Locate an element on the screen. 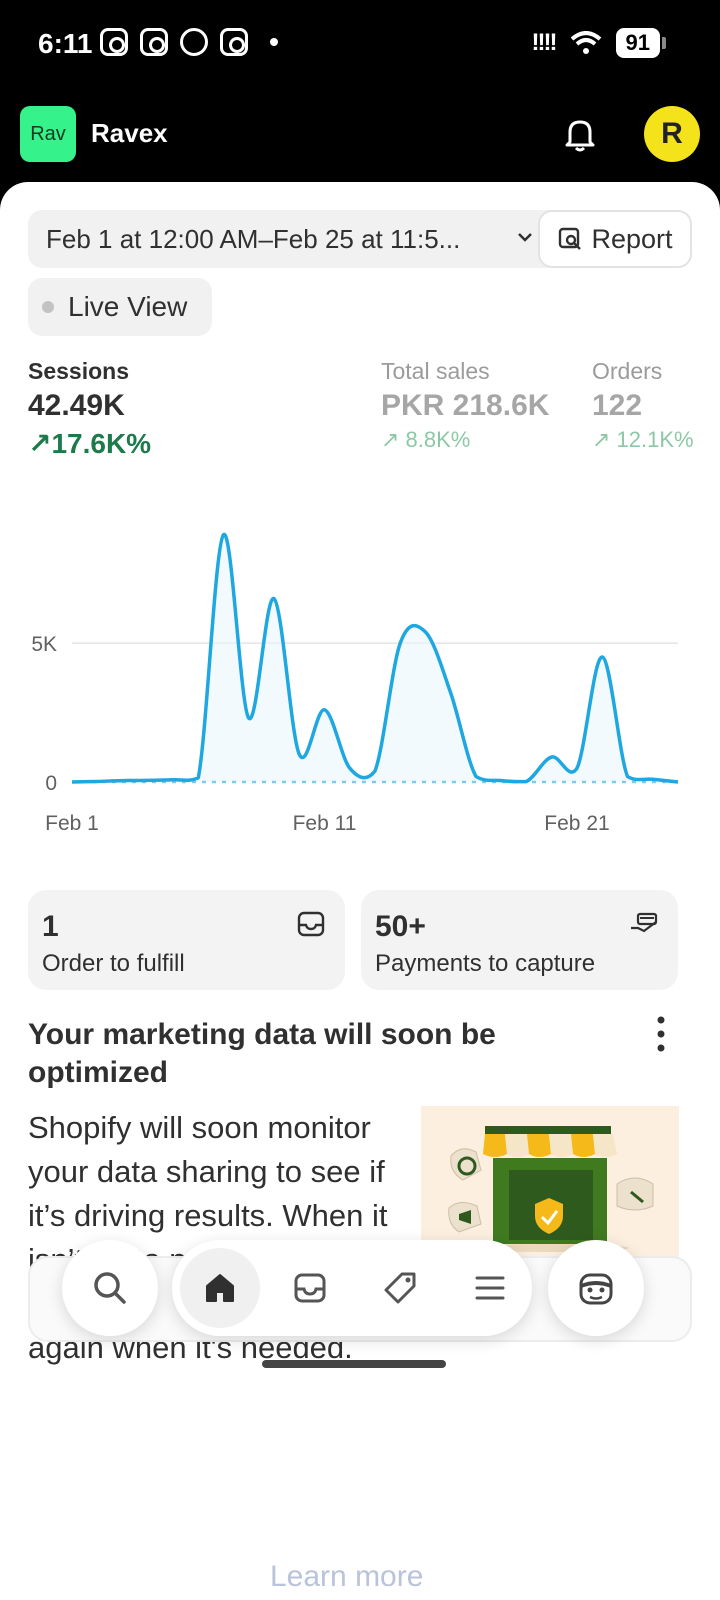  system-icons: !!!! 91 is located at coordinates (599, 43).